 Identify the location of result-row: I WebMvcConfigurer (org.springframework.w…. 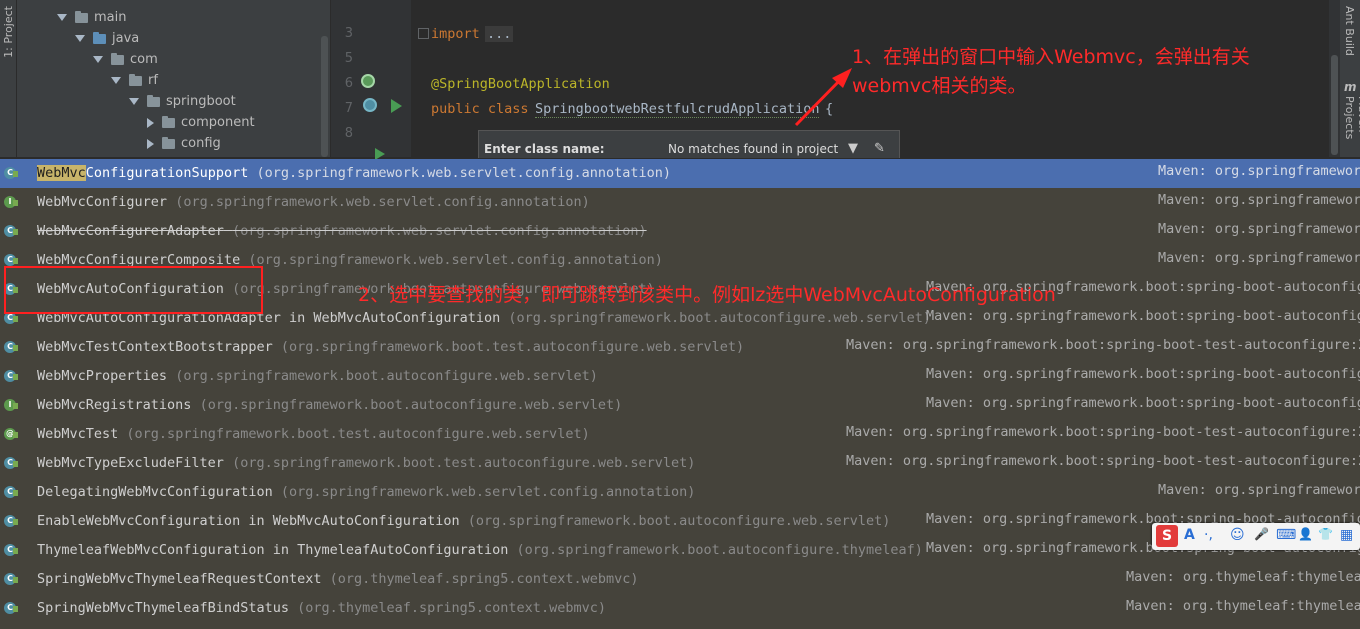
(680, 202).